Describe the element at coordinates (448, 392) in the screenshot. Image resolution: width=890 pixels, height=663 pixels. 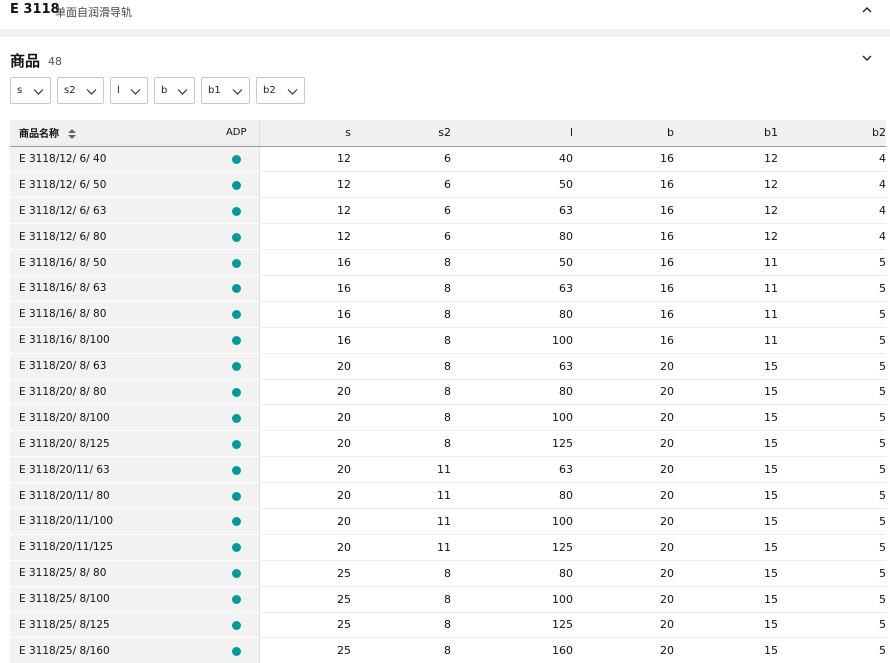
I see `table-row: E 3118/20/ 8/ 80 20 8 80 20 15 5` at that location.